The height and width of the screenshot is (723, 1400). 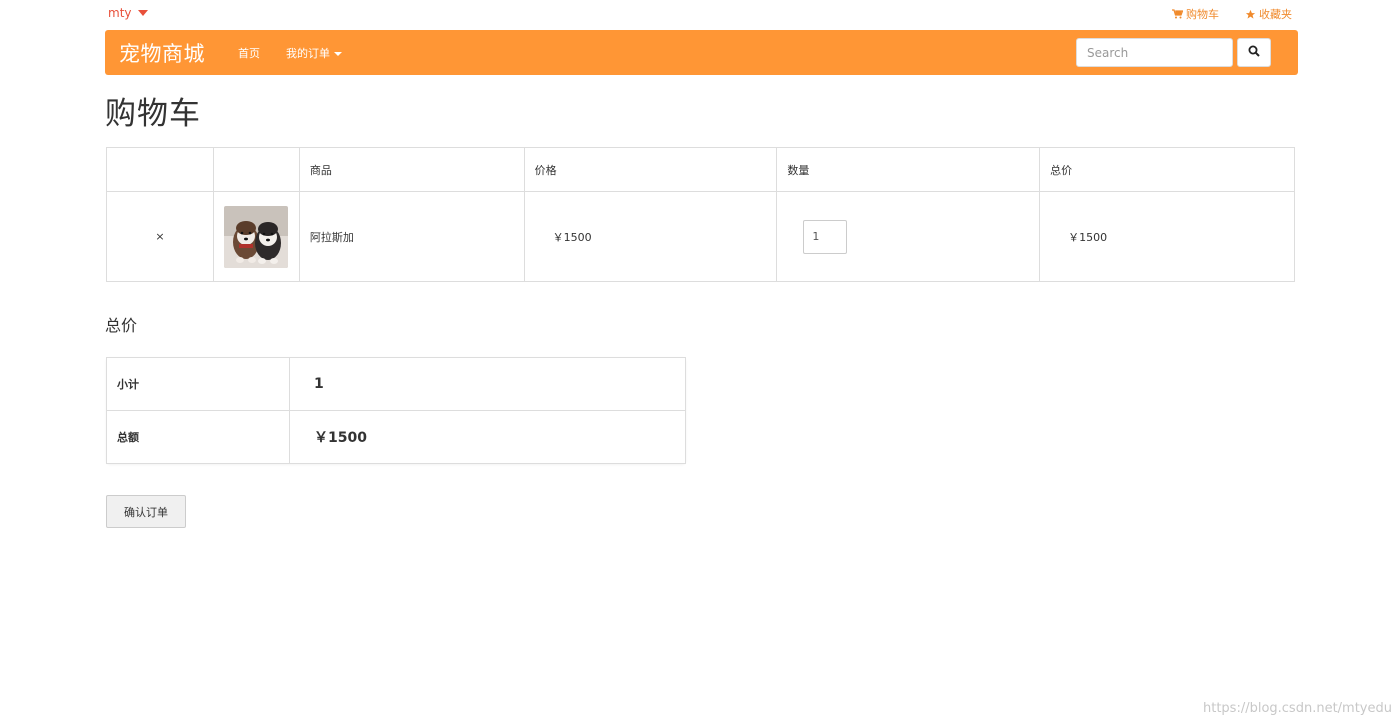 I want to click on main-navbar: 宠物商城 首页 我的订单, so click(x=701, y=52).